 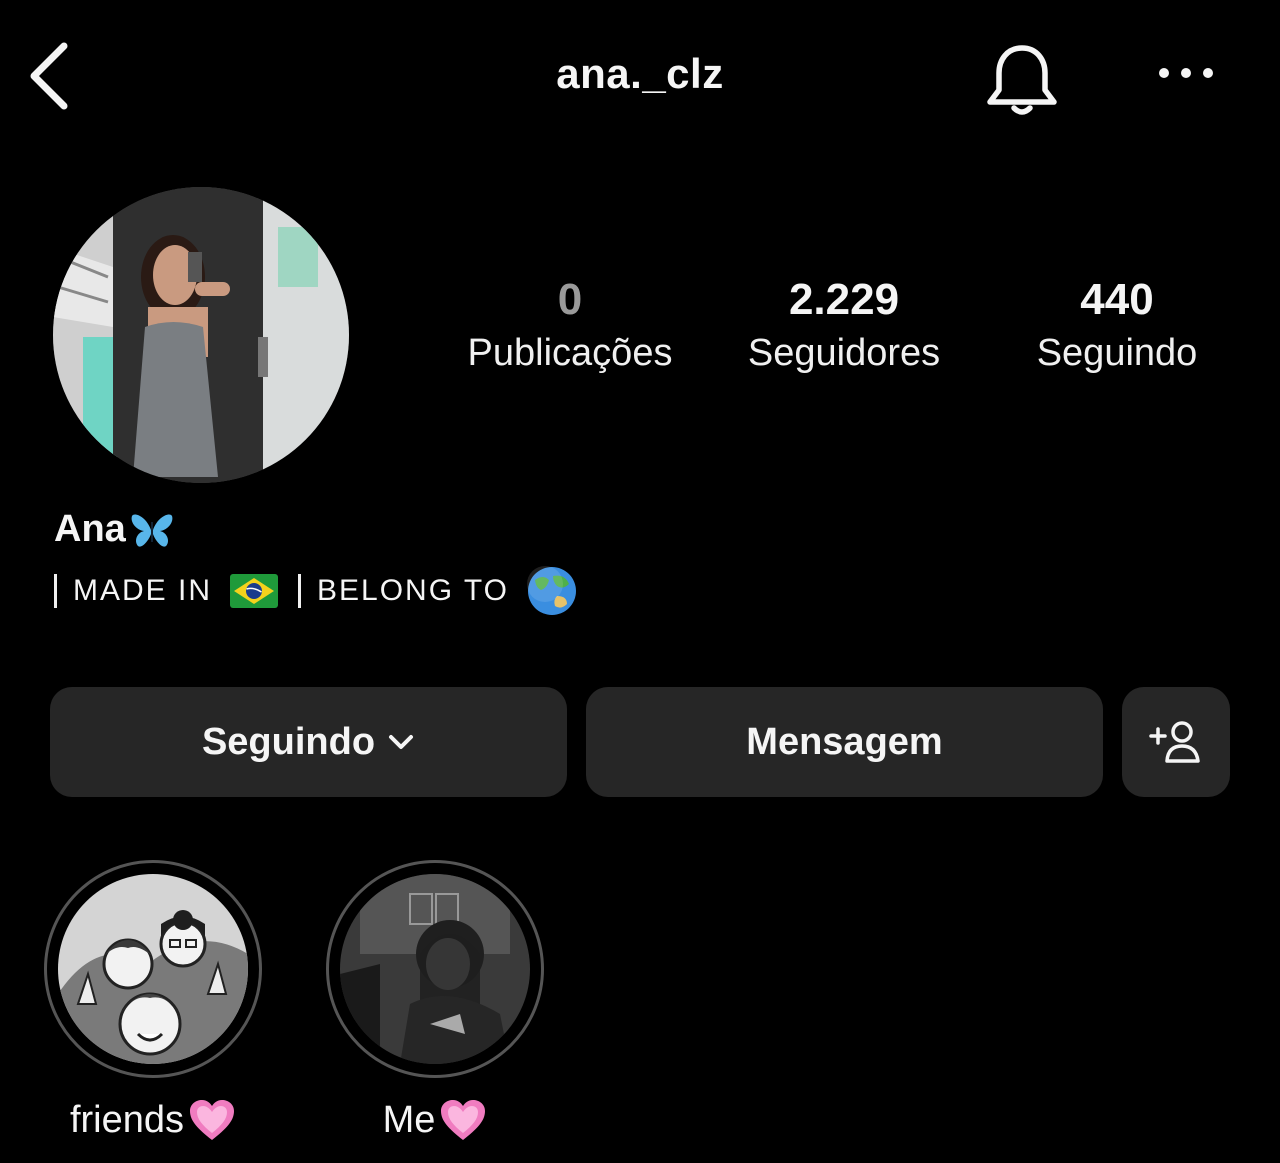 What do you see at coordinates (570, 299) in the screenshot?
I see `posts-count: 0` at bounding box center [570, 299].